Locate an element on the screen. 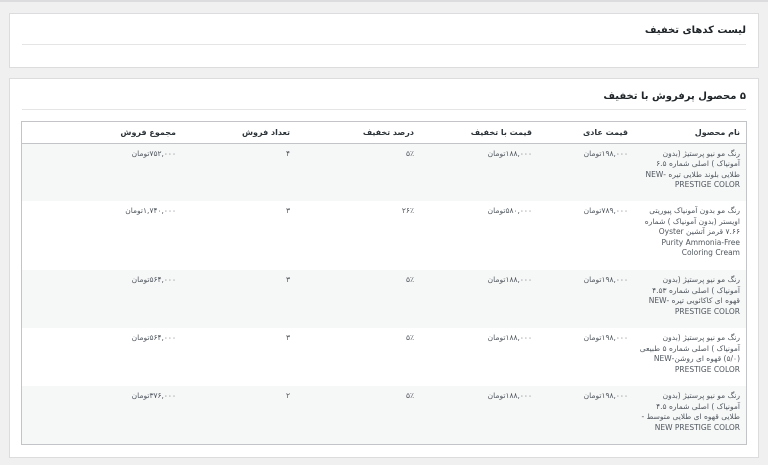 The width and height of the screenshot is (768, 465). coupons-panel: لیست کدهای تخفیف is located at coordinates (384, 40).